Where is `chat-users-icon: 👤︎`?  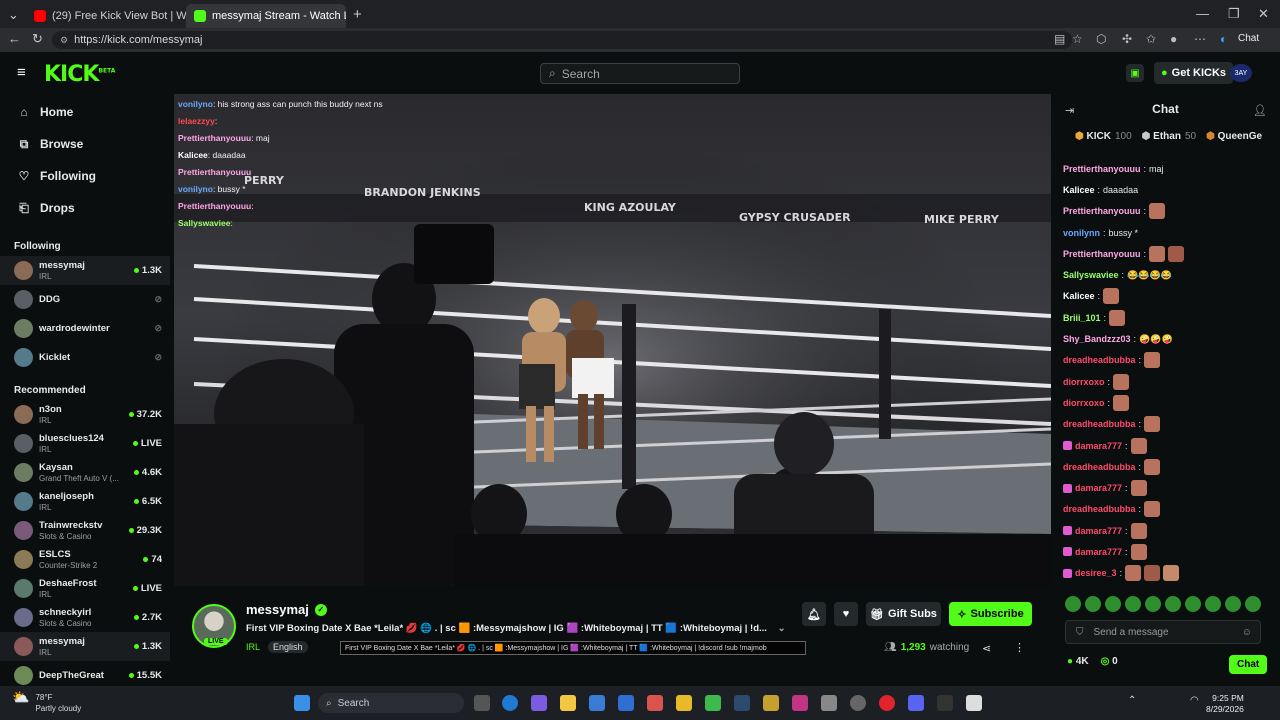 chat-users-icon: 👤︎ is located at coordinates (1260, 110).